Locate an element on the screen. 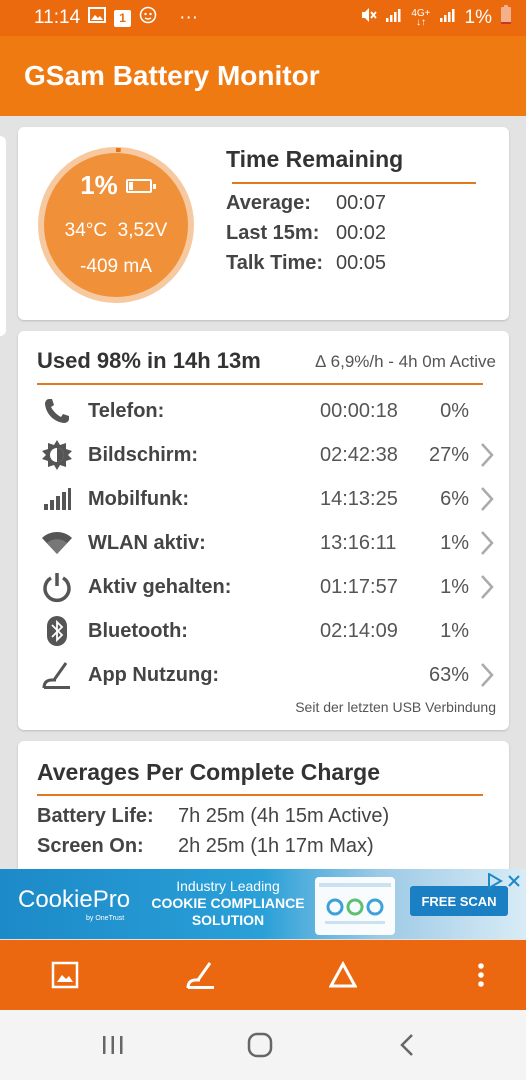 Image resolution: width=526 pixels, height=1080 pixels. usage-since-note: Seit der letzten USB Verbindung is located at coordinates (395, 707).